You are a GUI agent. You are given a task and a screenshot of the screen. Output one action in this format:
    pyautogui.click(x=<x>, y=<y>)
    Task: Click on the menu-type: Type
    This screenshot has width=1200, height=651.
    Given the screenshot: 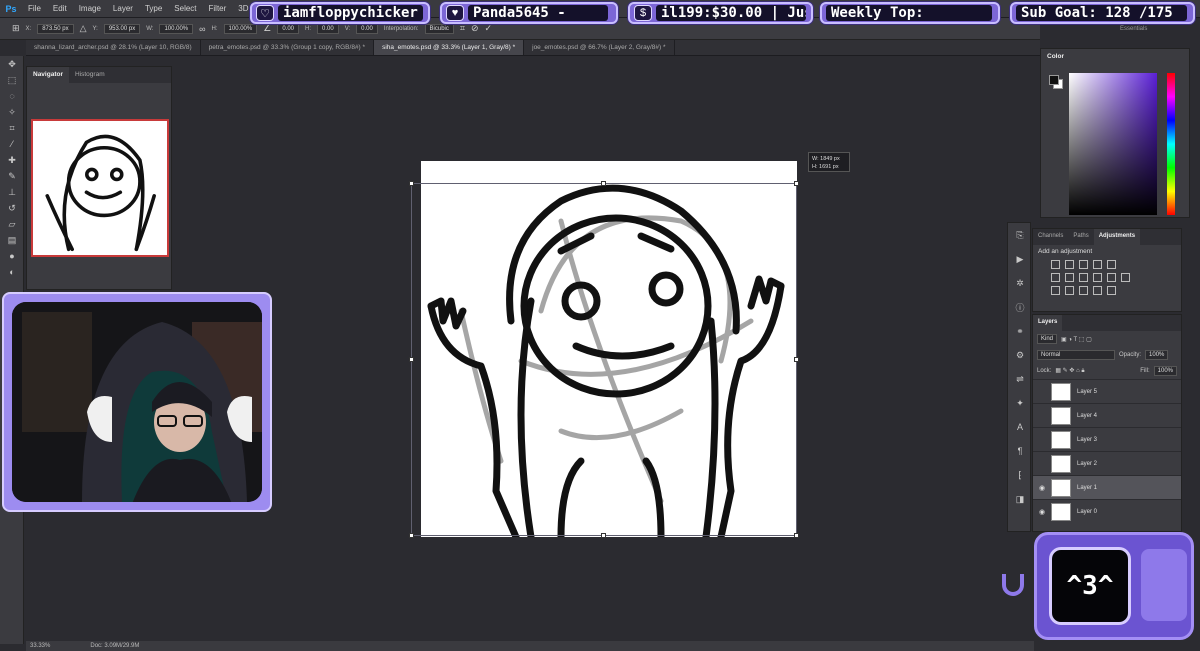 What is the action you would take?
    pyautogui.click(x=153, y=8)
    